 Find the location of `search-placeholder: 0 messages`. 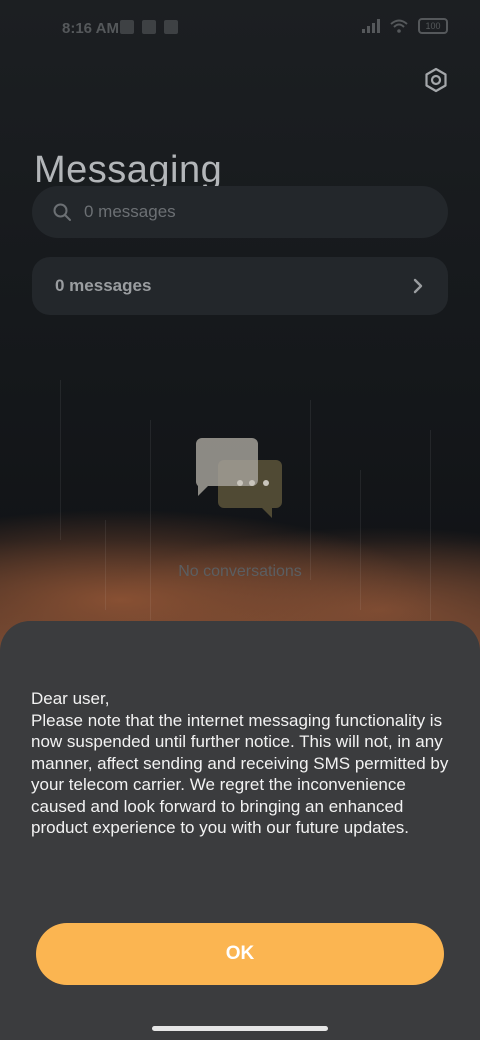

search-placeholder: 0 messages is located at coordinates (130, 211).